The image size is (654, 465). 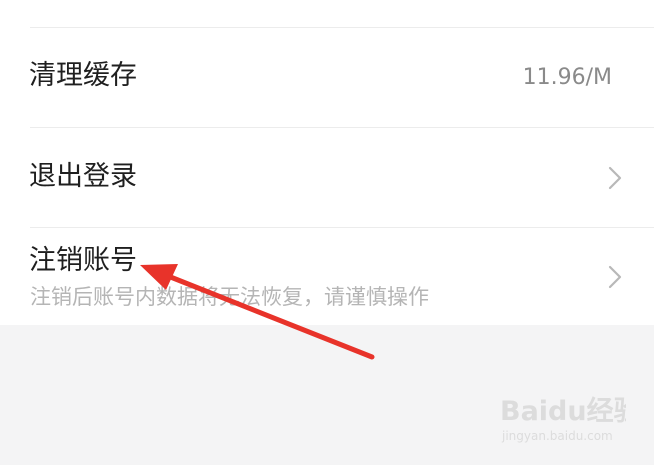 What do you see at coordinates (557, 436) in the screenshot?
I see `watermark-url: jingyan.baidu.com` at bounding box center [557, 436].